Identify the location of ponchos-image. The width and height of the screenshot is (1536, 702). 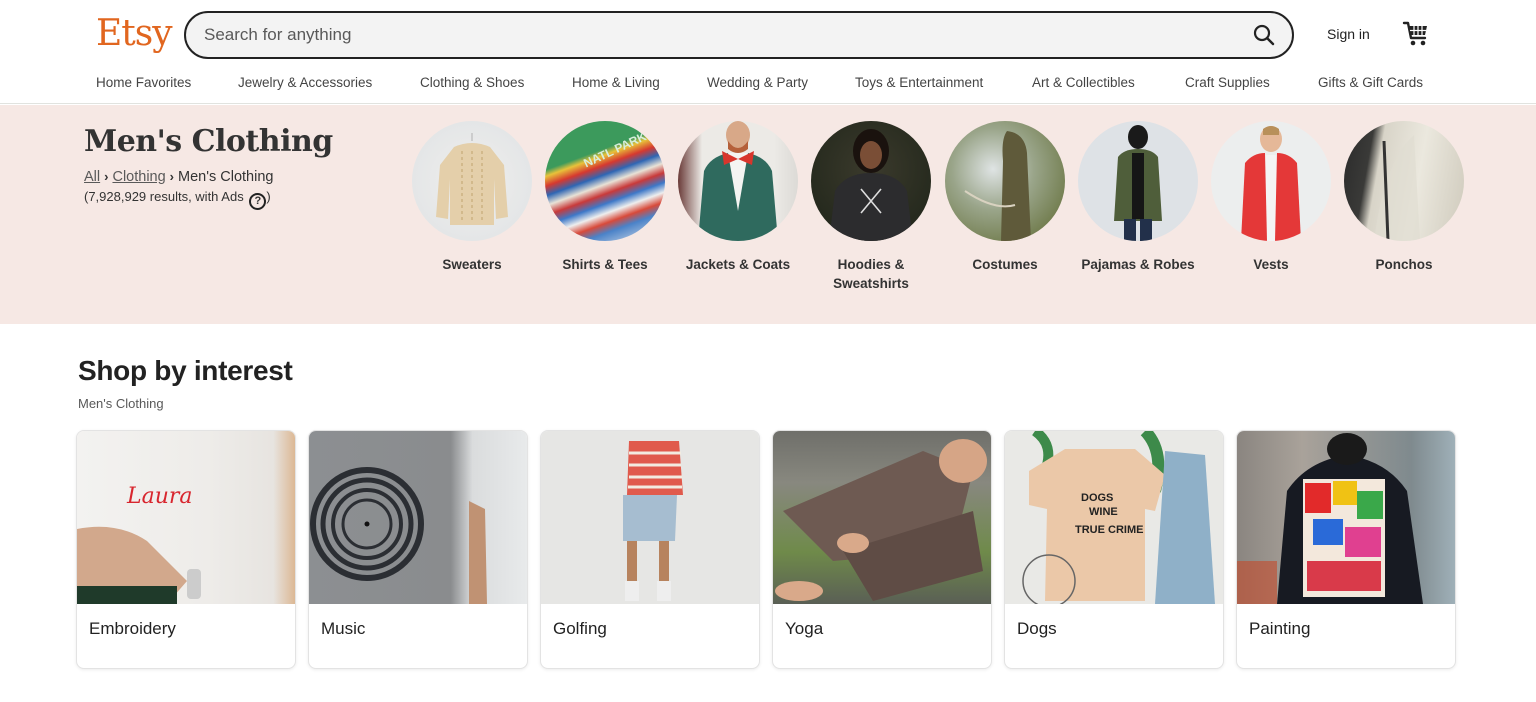
(1404, 181).